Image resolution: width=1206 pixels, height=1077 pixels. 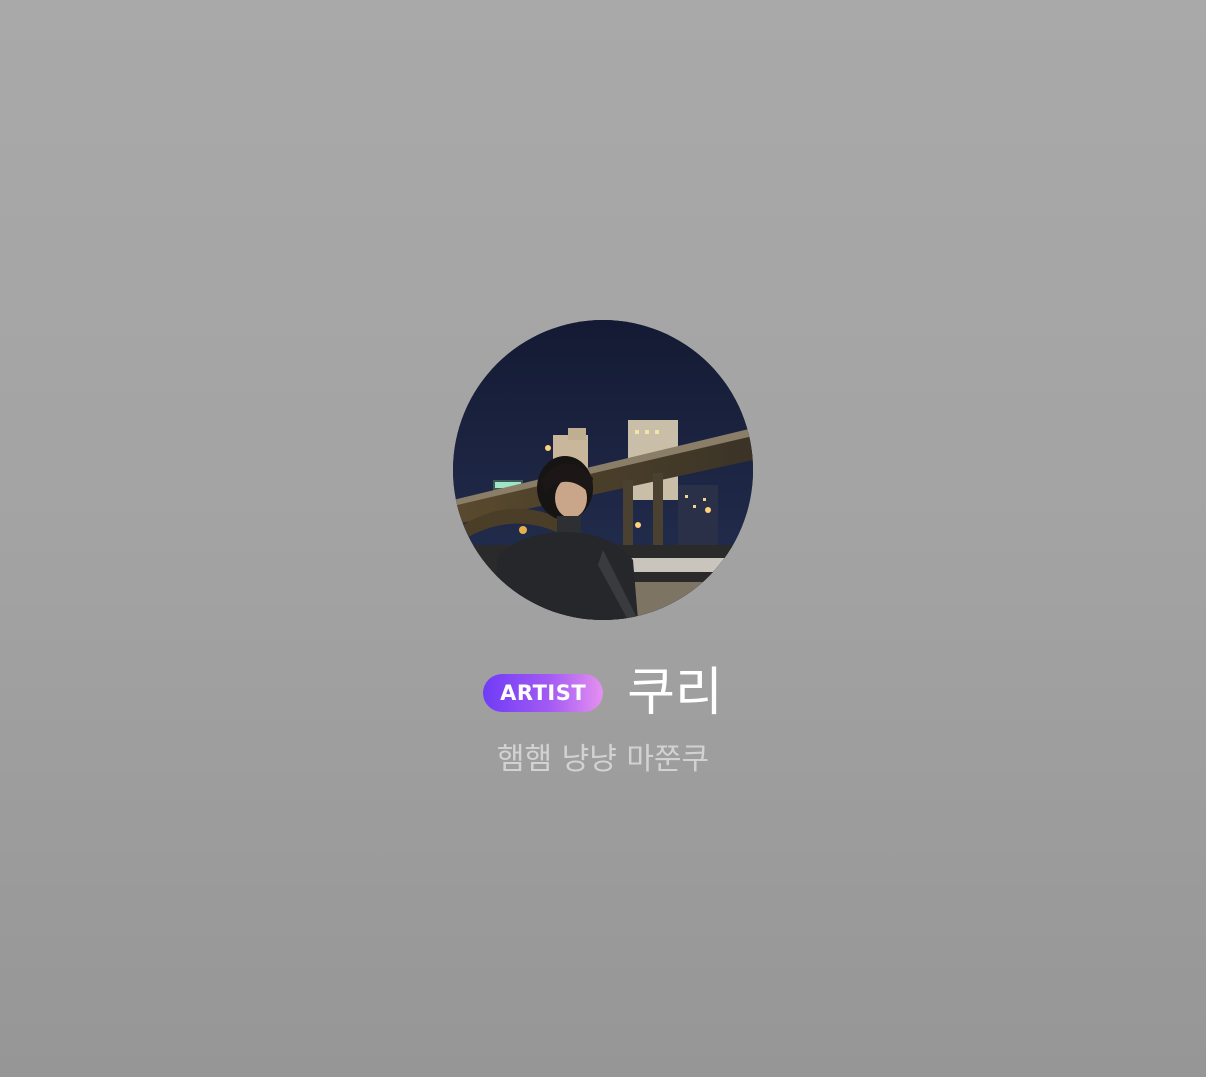 I want to click on name-row: ARTIST 쿠리, so click(x=603, y=693).